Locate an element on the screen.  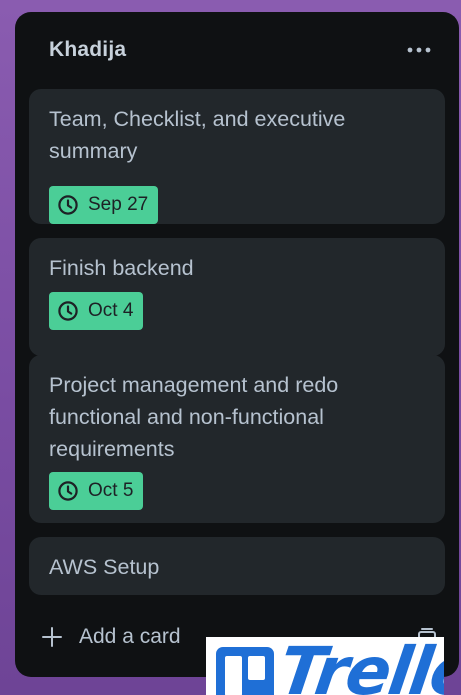
due-date-badge: Sep 27 is located at coordinates (104, 205).